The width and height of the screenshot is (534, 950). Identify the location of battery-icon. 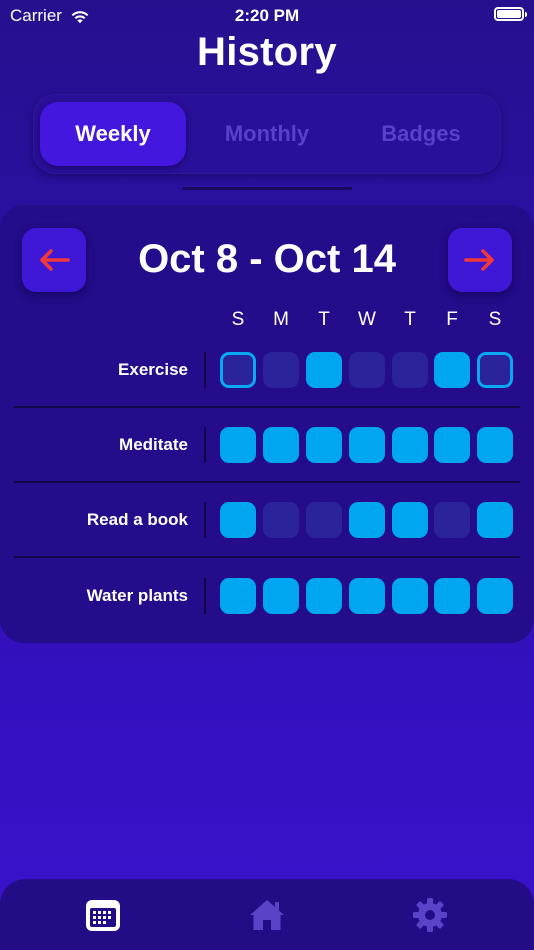
(510, 14).